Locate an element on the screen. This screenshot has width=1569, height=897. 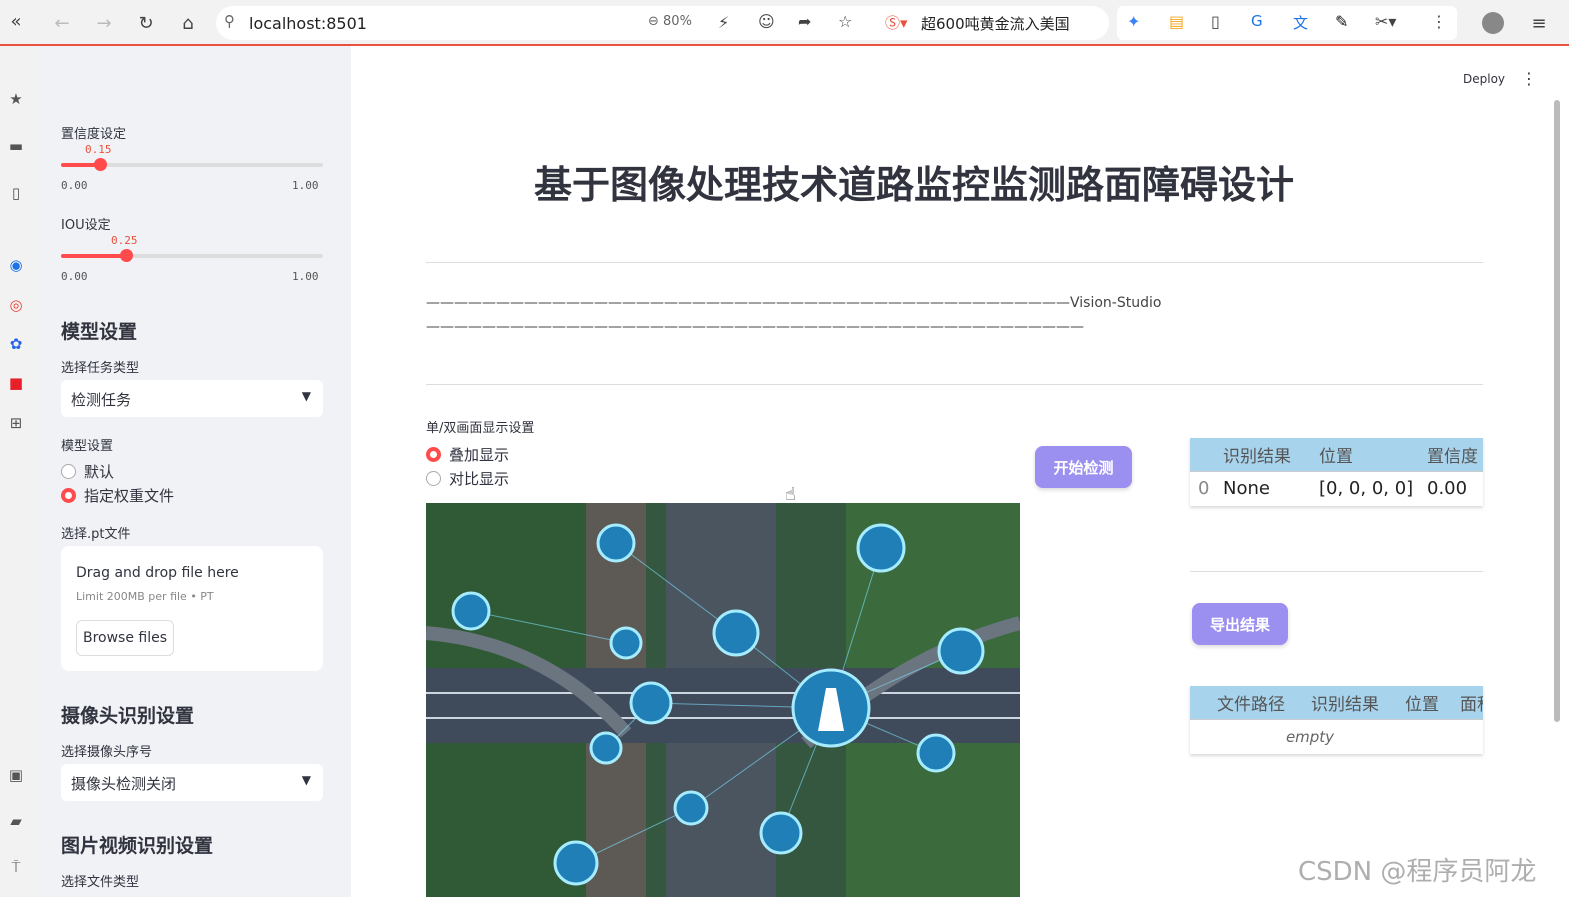
vertical-dots-icon: ⋮ is located at coordinates (1529, 78).